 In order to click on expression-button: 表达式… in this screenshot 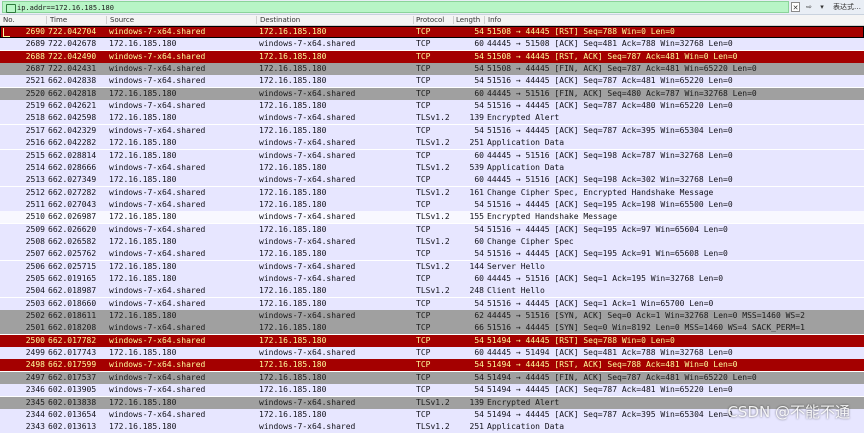, I will do `click(847, 7)`.